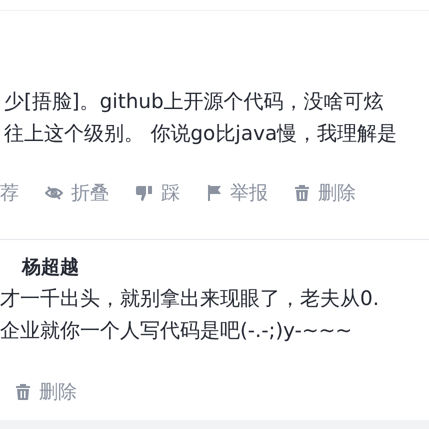 The height and width of the screenshot is (429, 429). I want to click on eye-slash-icon, so click(54, 193).